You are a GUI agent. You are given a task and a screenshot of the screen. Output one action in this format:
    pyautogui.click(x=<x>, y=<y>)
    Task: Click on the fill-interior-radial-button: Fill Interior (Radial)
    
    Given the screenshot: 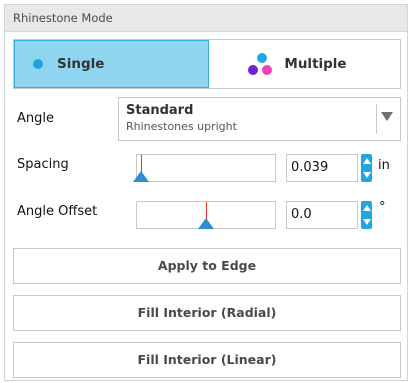 What is the action you would take?
    pyautogui.click(x=207, y=313)
    